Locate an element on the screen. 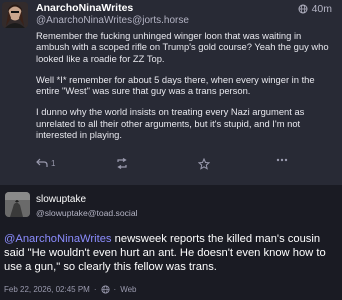  author-handle: @slowuptake@toad.social is located at coordinates (87, 213).